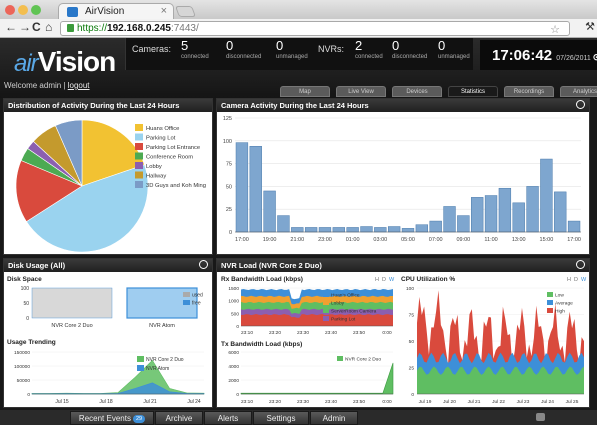  I want to click on cameras-unmanaged-count: 0, so click(279, 45).